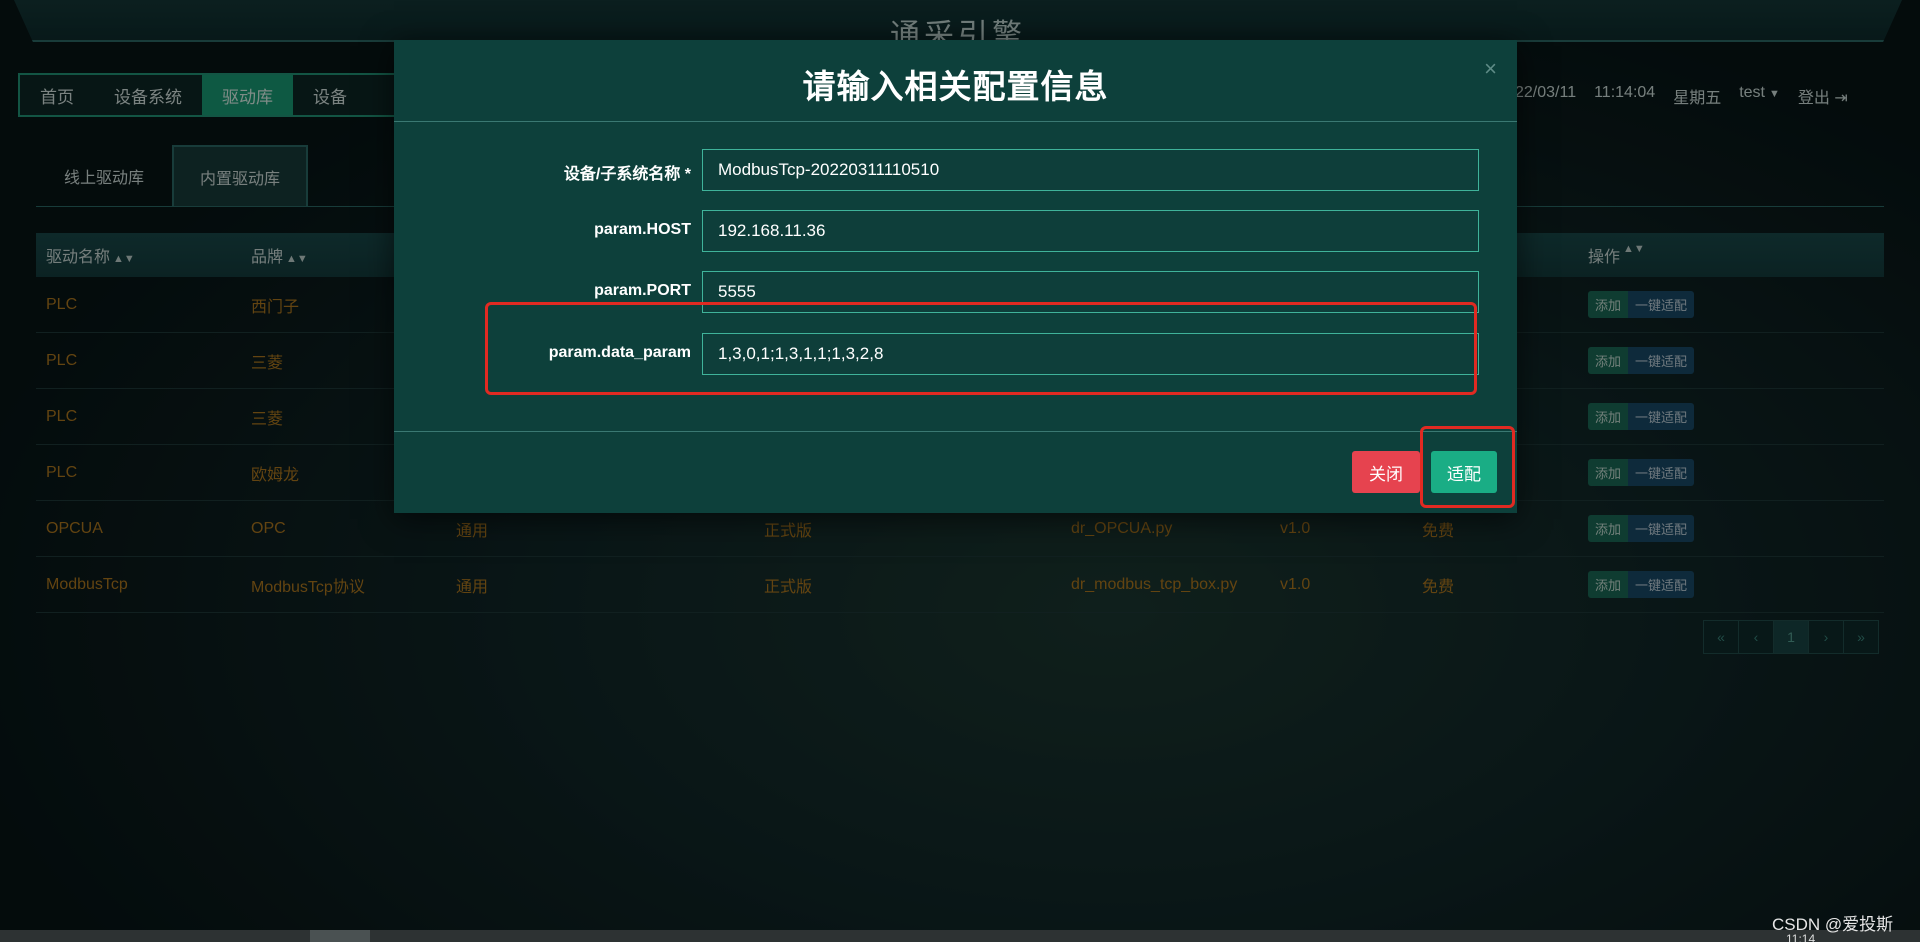 The width and height of the screenshot is (1920, 942). I want to click on form-row-device-name: 设备/子系统名称 *, so click(955, 170).